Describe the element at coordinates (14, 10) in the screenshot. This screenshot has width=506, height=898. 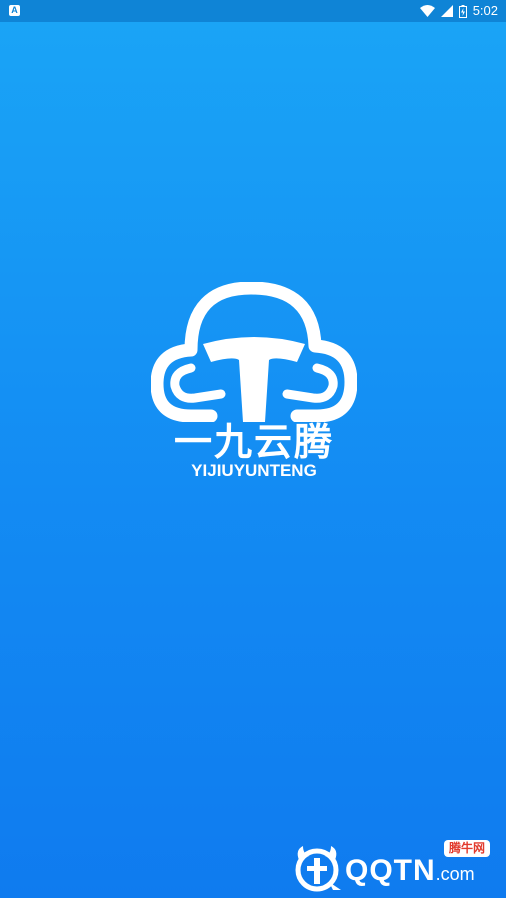
I see `app-notification-icon: A` at that location.